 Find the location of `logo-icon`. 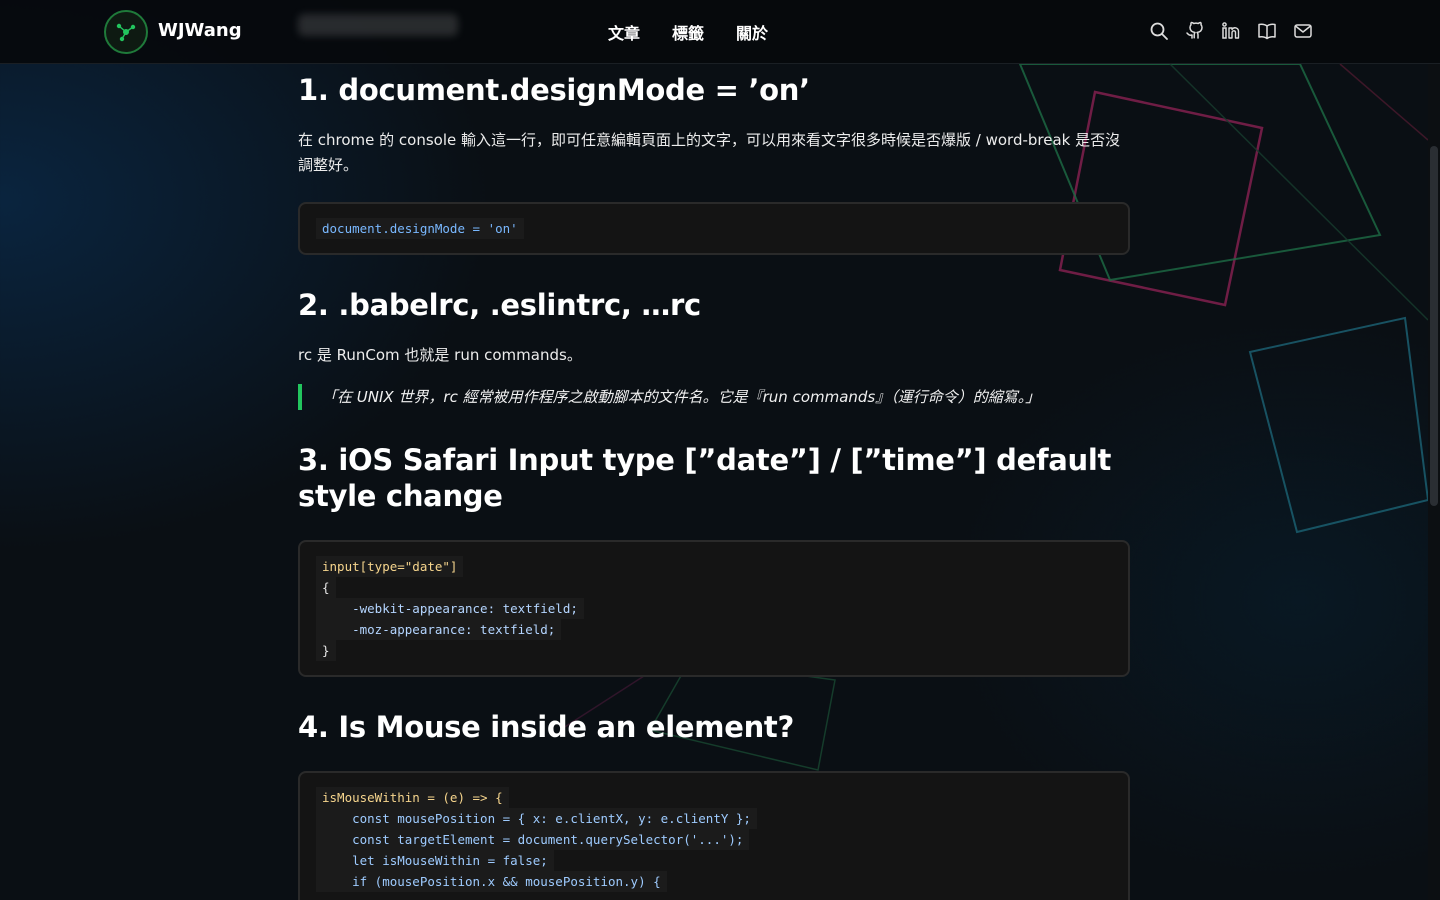

logo-icon is located at coordinates (126, 32).